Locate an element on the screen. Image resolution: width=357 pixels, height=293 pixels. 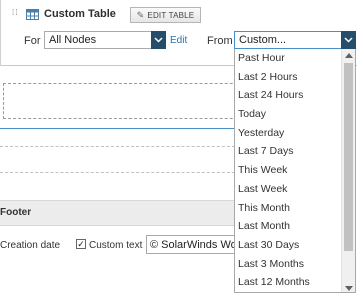
custom-text-input: © SolarWinds Wor is located at coordinates (193, 244).